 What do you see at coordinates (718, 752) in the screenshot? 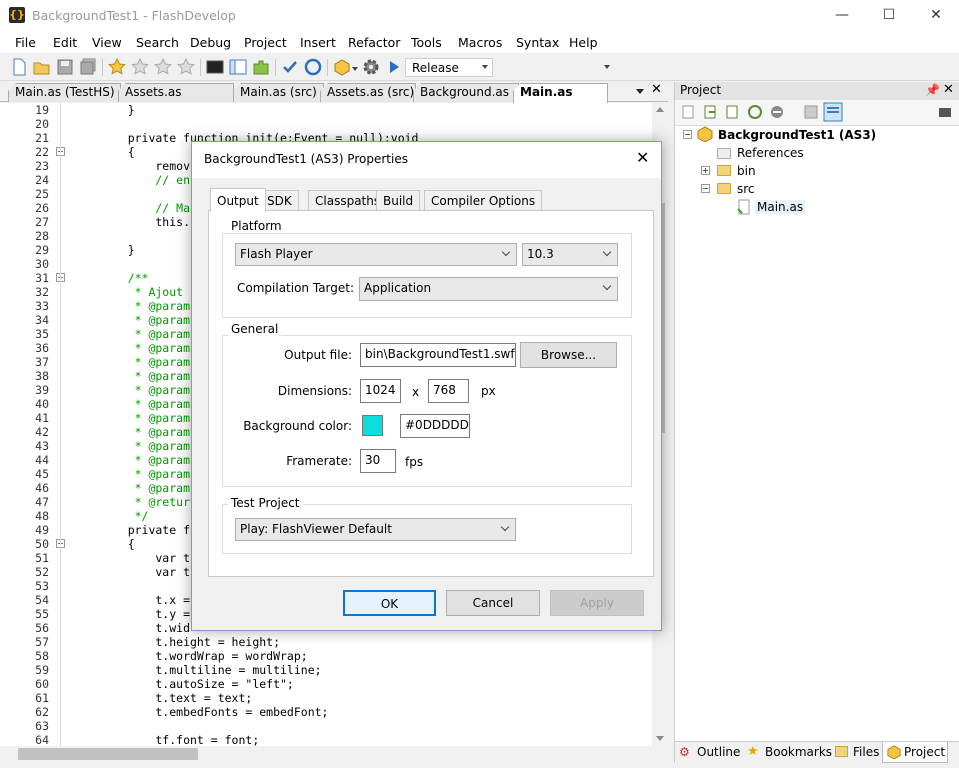
I see `tab-outline: Outline` at bounding box center [718, 752].